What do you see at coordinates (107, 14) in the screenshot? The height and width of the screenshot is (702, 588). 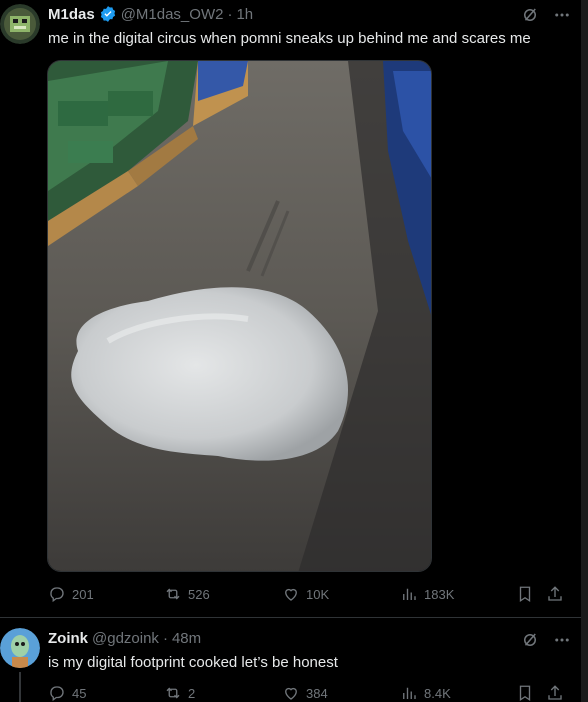 I see `verified-badge-icon` at bounding box center [107, 14].